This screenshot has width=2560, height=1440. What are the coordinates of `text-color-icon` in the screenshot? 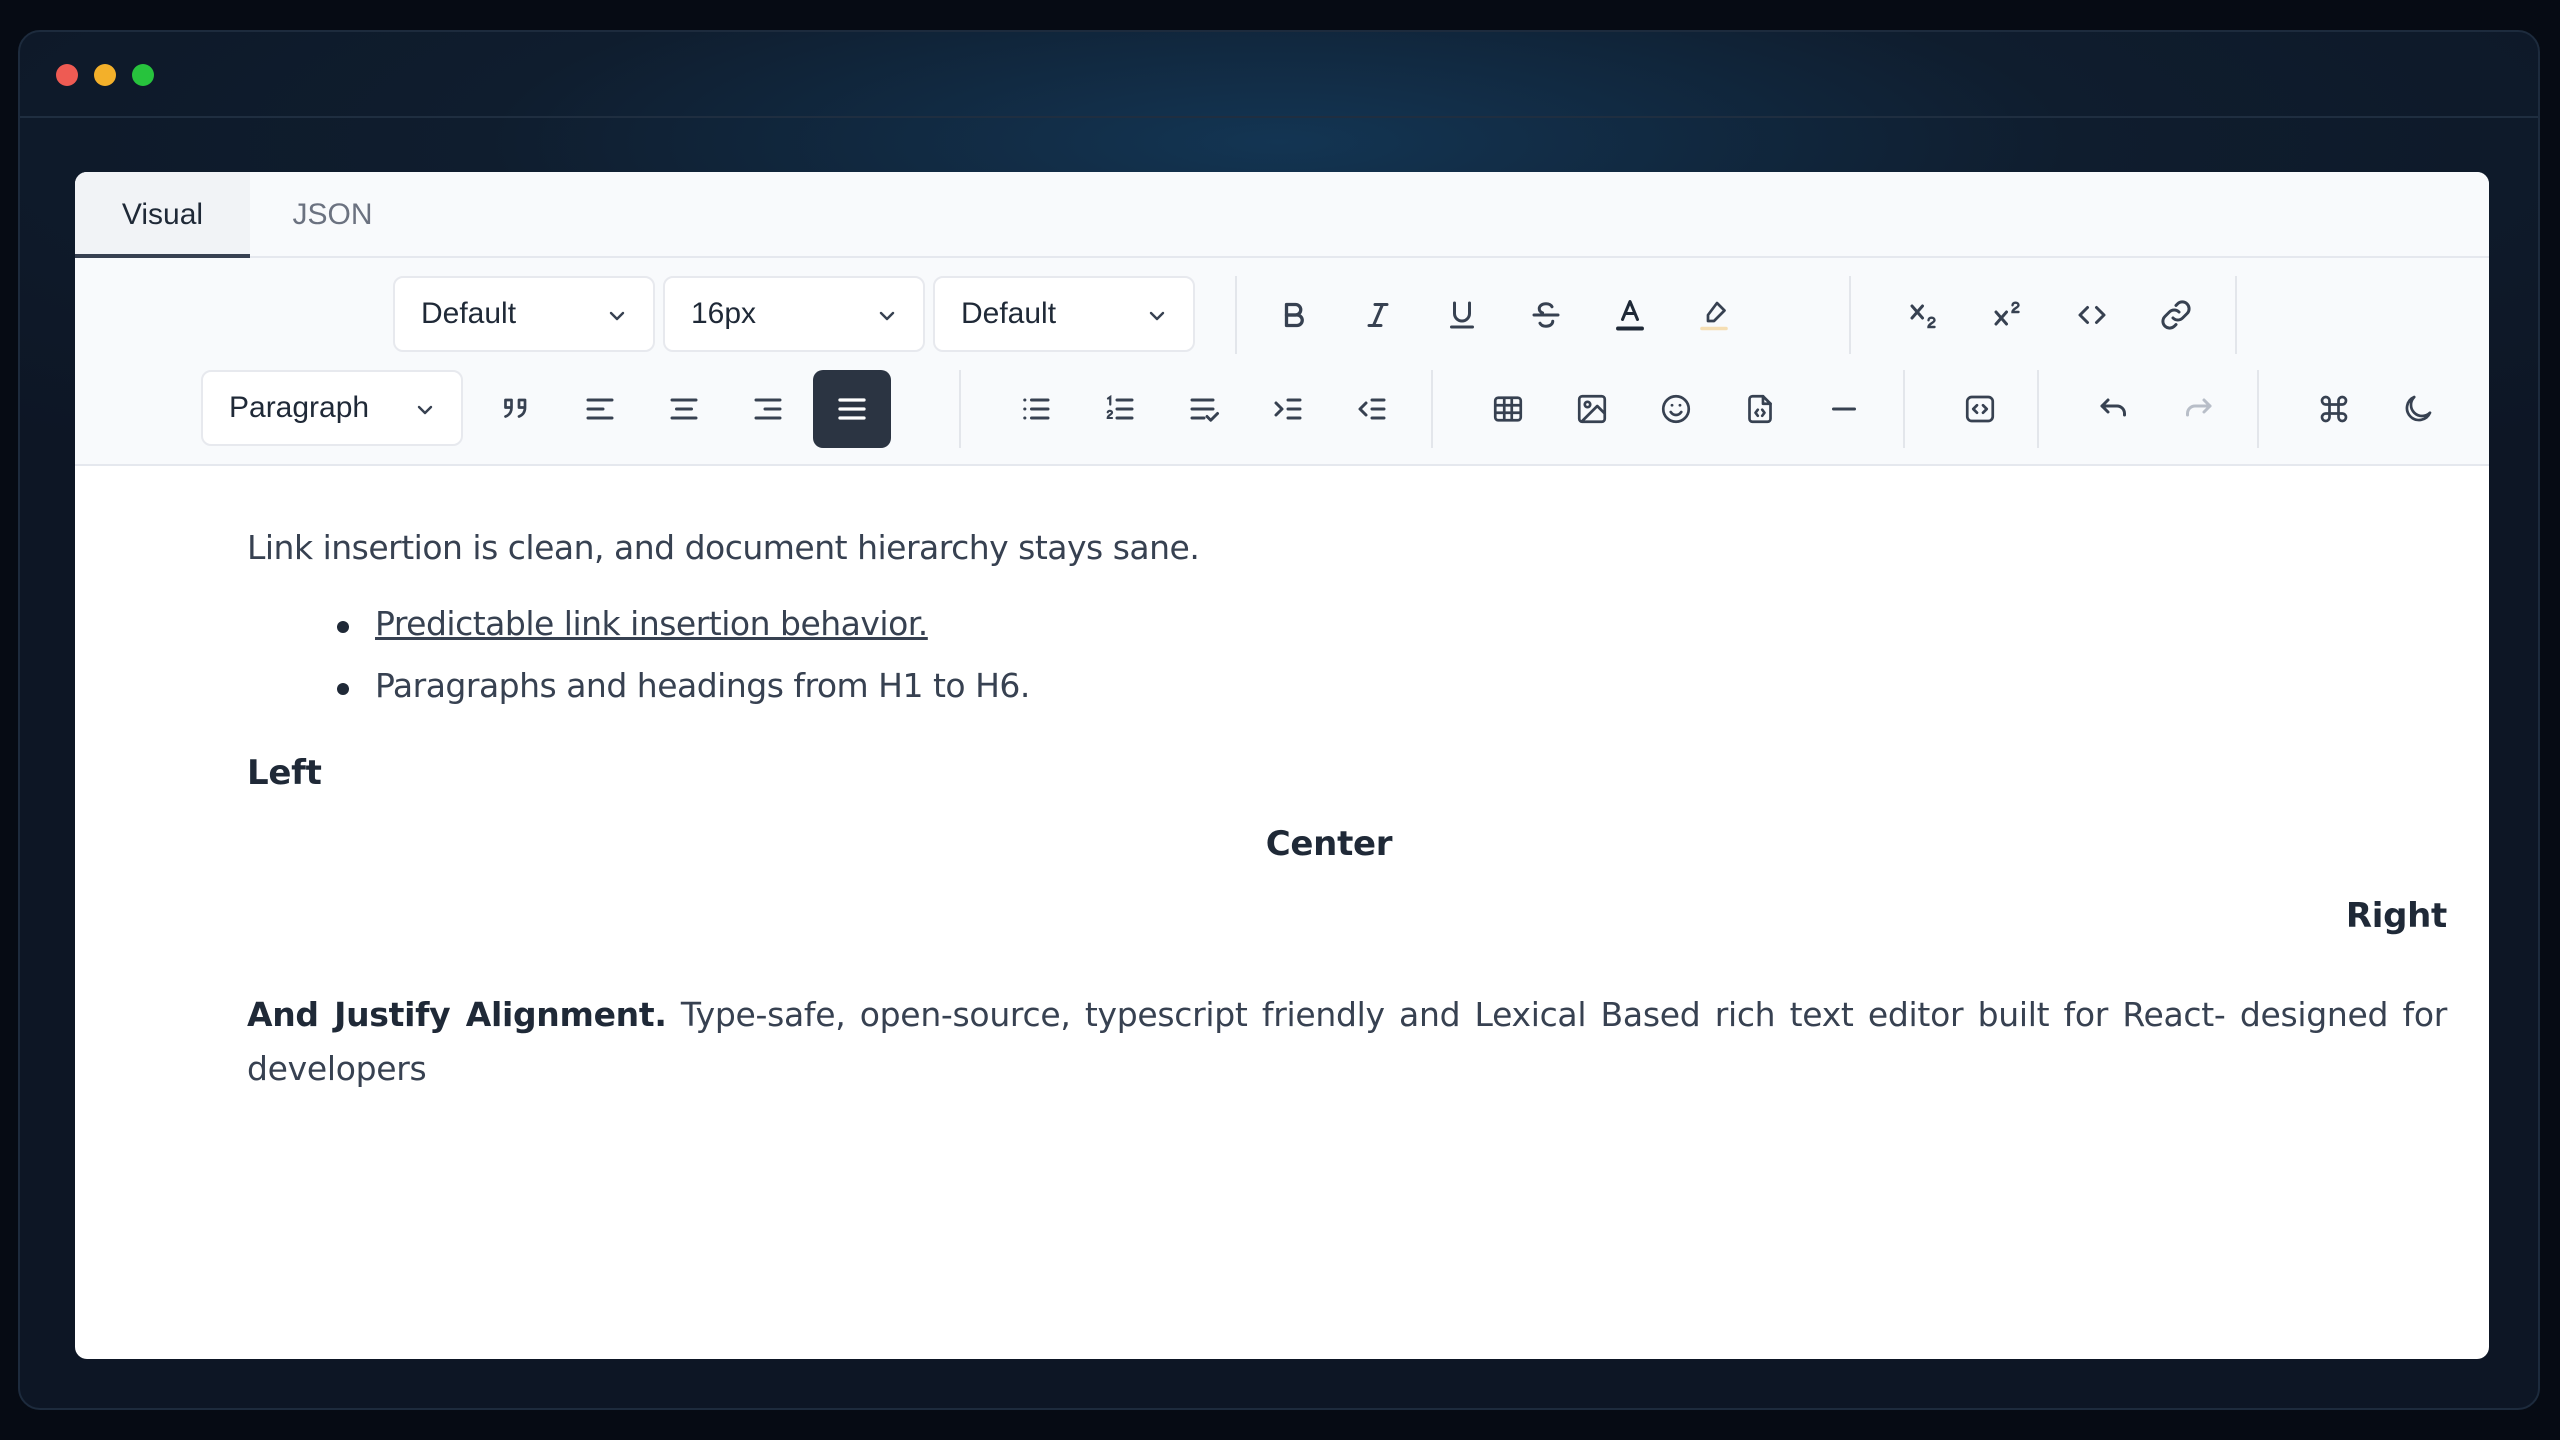 It's located at (1630, 315).